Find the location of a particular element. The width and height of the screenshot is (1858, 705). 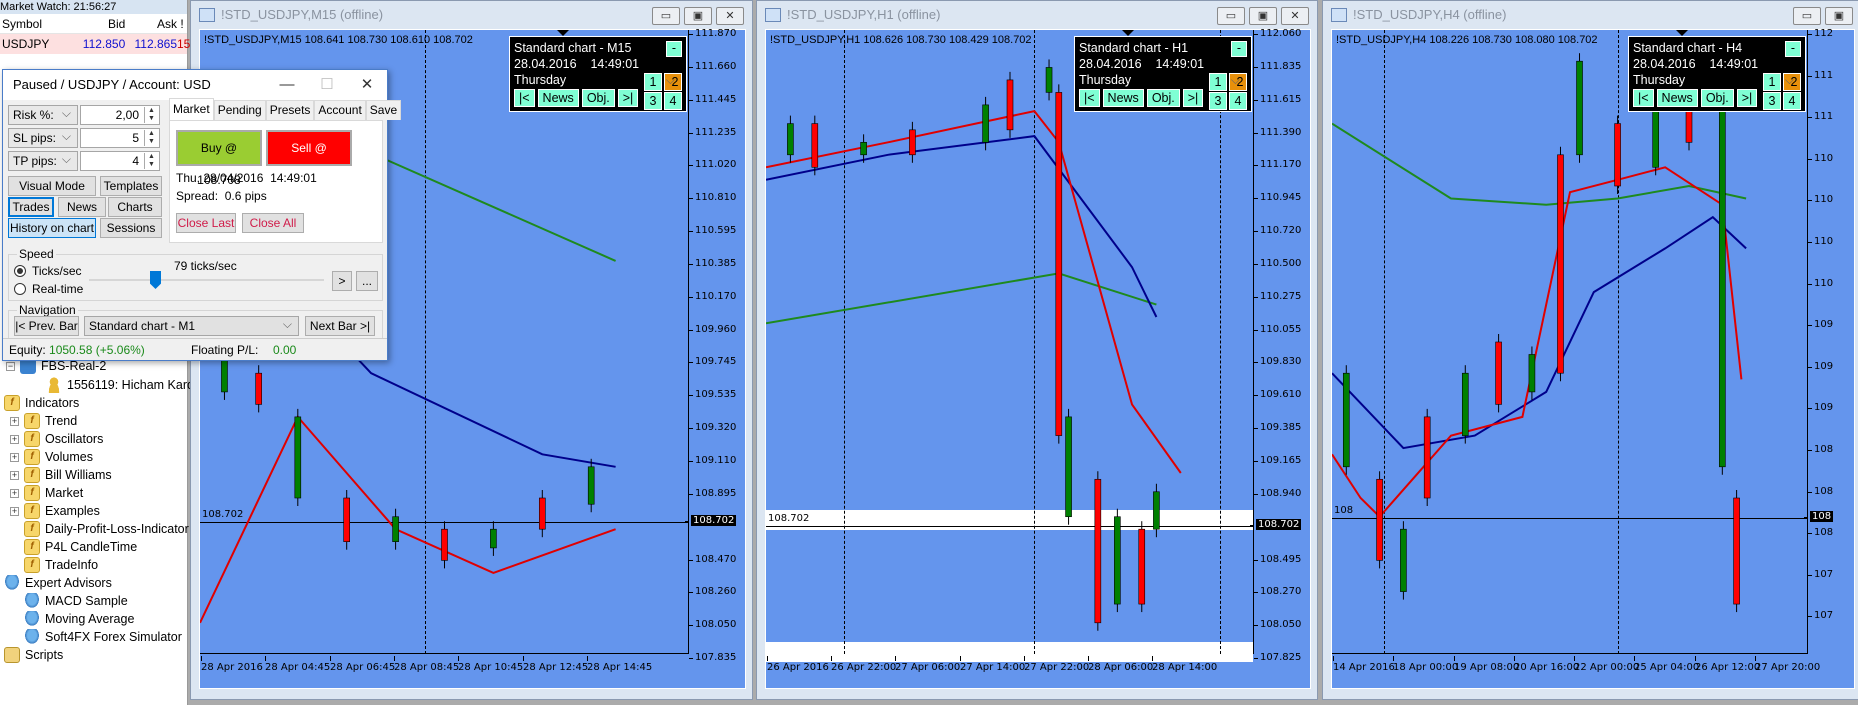

tree-expert-item: MACD Sample is located at coordinates (76, 601).